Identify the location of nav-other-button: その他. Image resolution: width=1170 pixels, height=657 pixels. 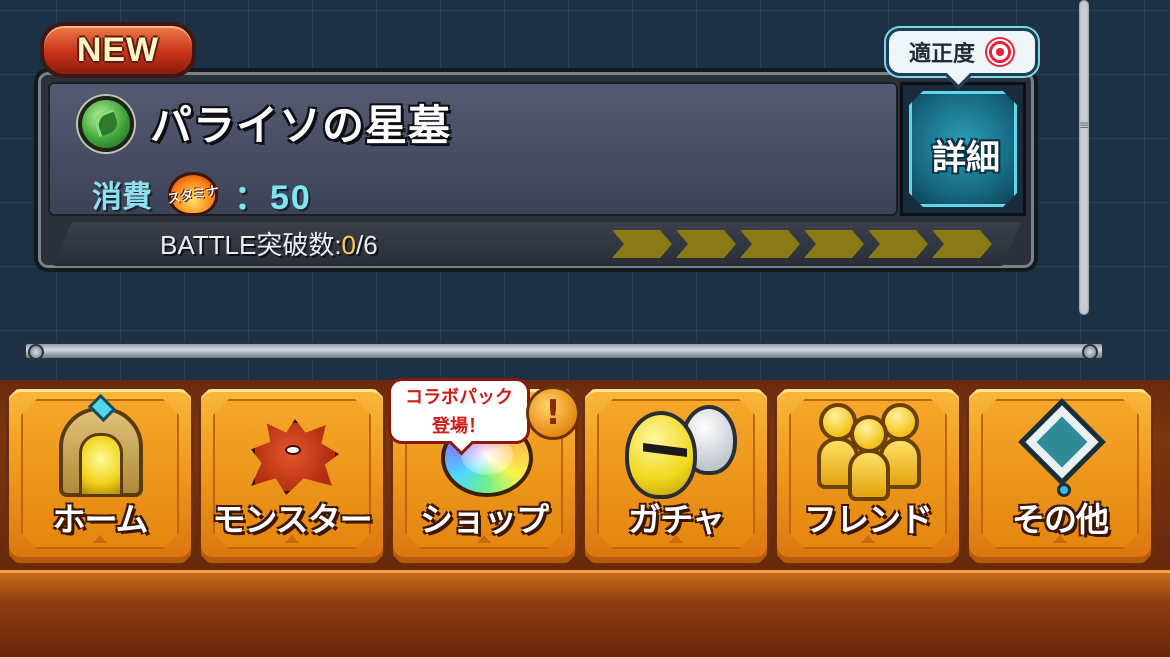
(1060, 476).